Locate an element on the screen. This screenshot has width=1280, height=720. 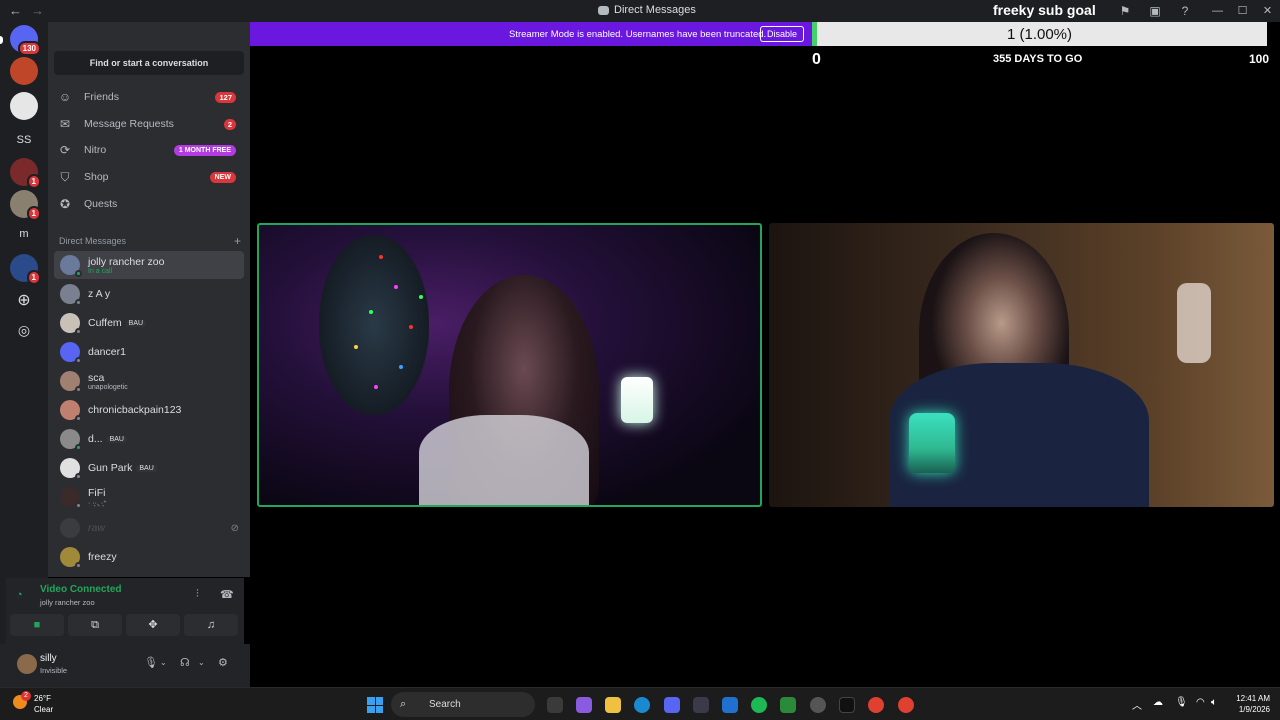
start-button is located at coordinates (375, 705).